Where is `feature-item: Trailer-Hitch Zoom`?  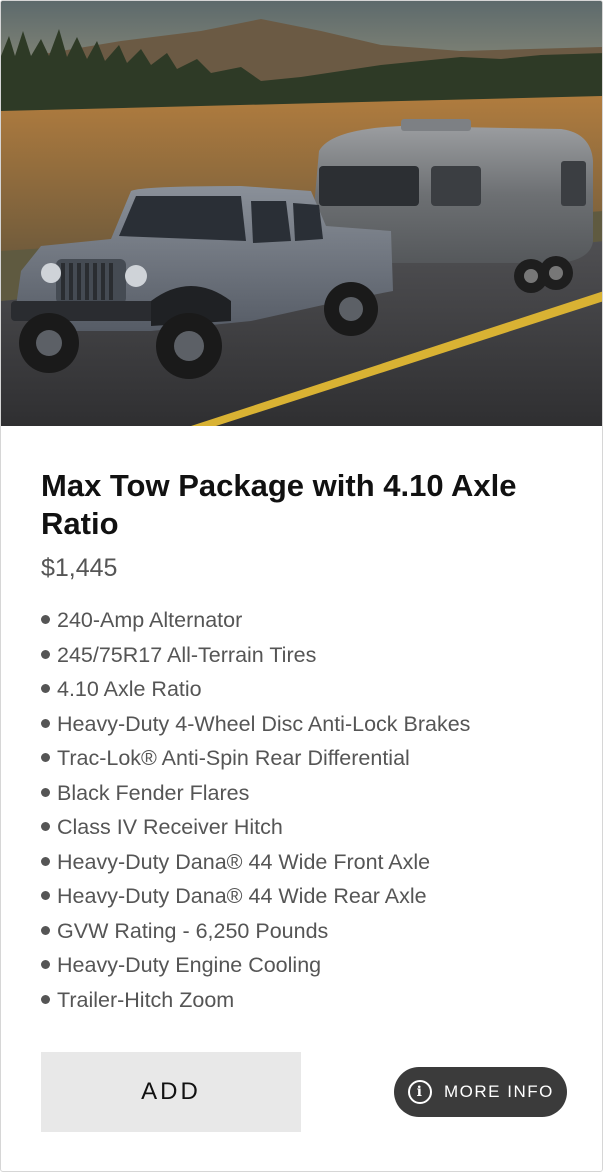
feature-item: Trailer-Hitch Zoom is located at coordinates (254, 1000).